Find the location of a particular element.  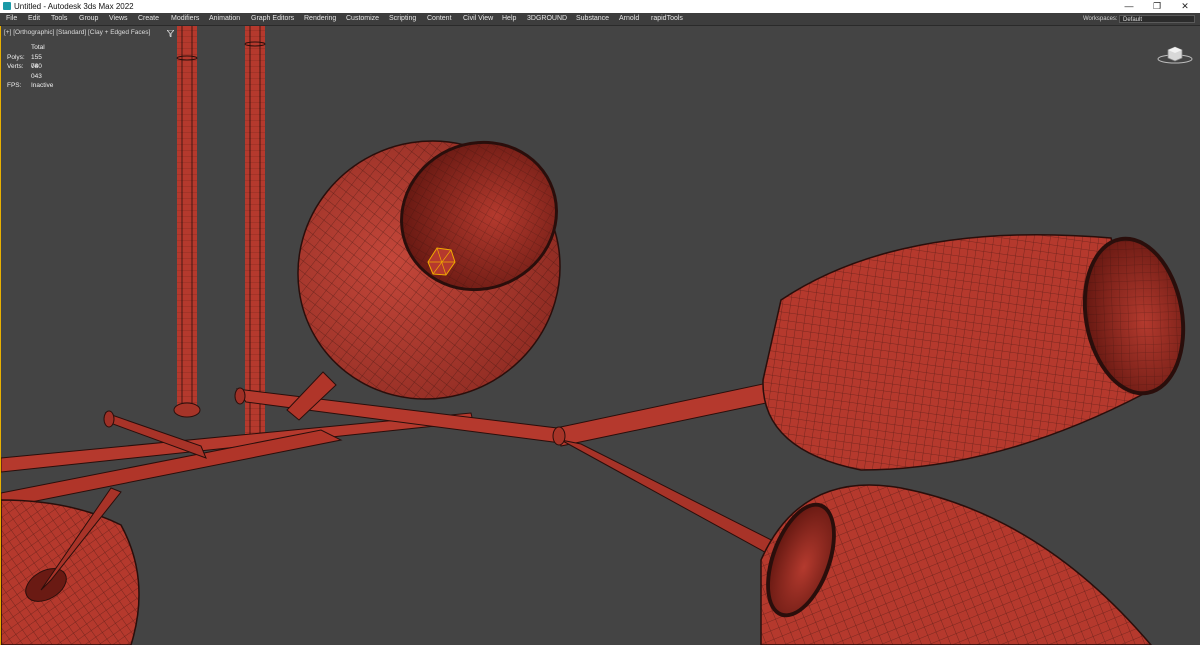

vertical-rod-left is located at coordinates (187, 222).